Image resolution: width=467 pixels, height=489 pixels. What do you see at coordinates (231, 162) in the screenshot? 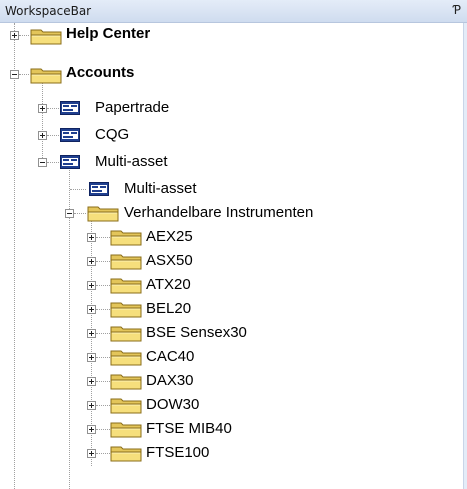
I see `tree-node-multi-asset: Multi-asset` at bounding box center [231, 162].